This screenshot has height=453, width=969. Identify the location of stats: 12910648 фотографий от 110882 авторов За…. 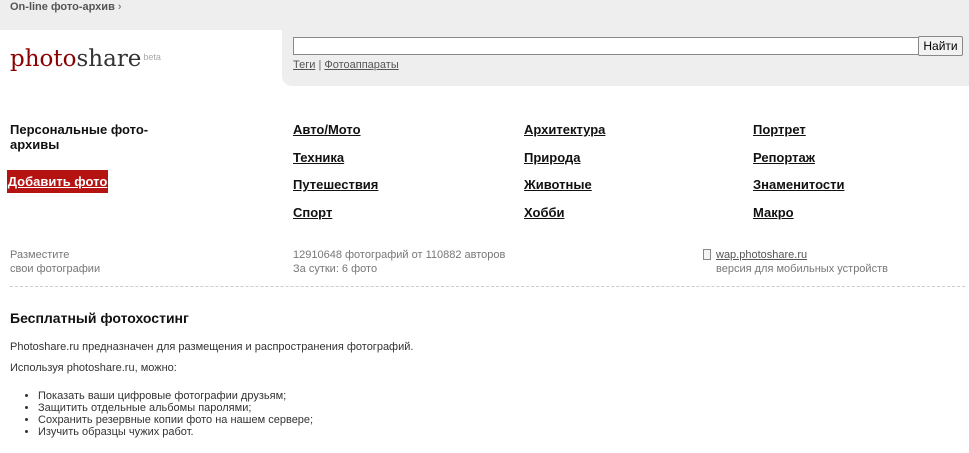
(399, 262).